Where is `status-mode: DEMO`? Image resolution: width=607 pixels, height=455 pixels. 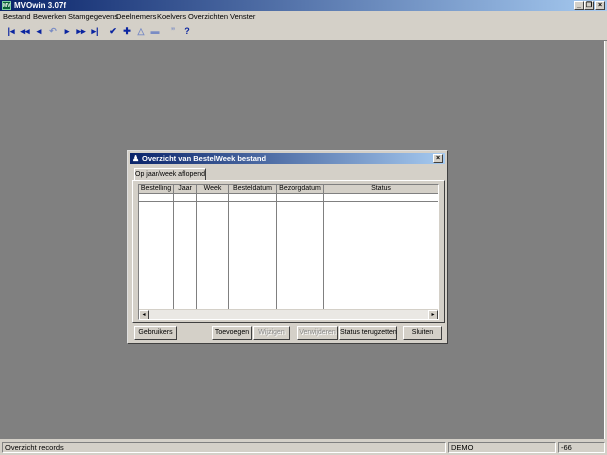
status-mode: DEMO is located at coordinates (502, 447).